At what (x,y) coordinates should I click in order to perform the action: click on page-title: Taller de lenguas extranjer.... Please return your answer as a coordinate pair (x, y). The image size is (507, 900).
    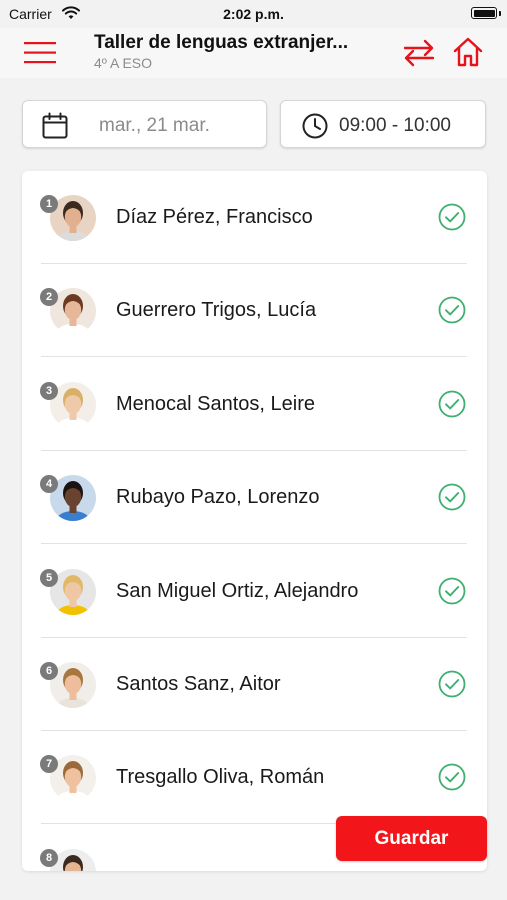
    Looking at the image, I should click on (221, 42).